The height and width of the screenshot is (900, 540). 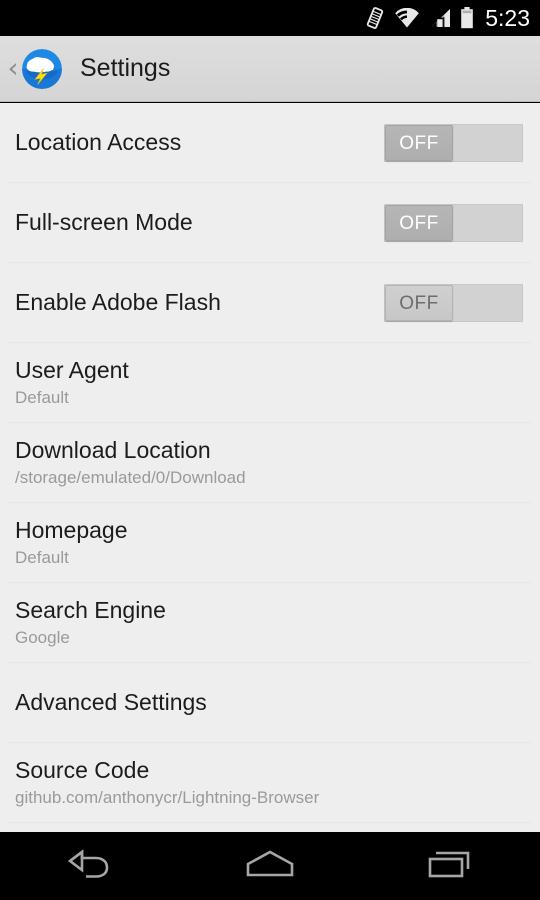 What do you see at coordinates (130, 478) in the screenshot?
I see `setting-subtitle: /storage/emulated/0/Download` at bounding box center [130, 478].